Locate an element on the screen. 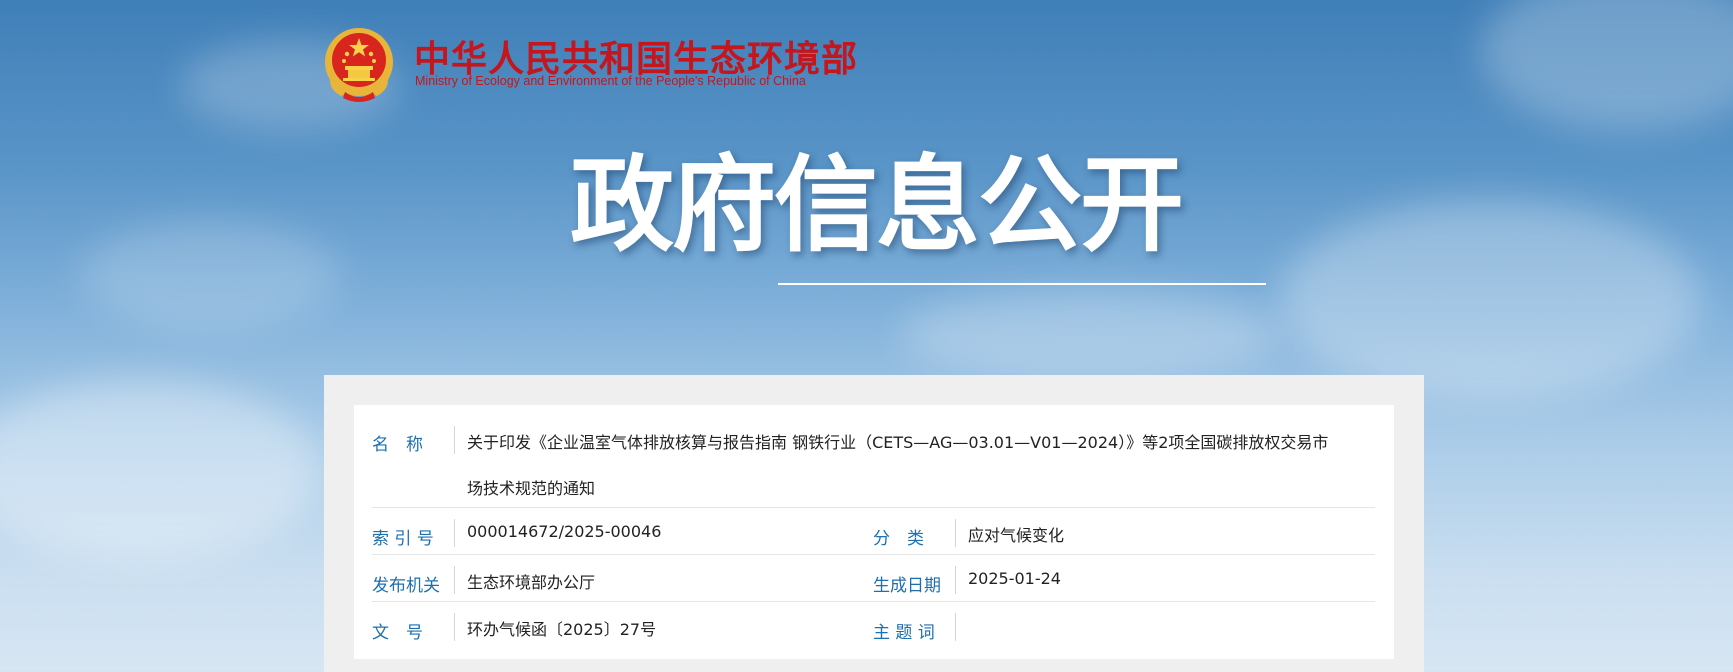  category-label: 分 类 is located at coordinates (898, 539).